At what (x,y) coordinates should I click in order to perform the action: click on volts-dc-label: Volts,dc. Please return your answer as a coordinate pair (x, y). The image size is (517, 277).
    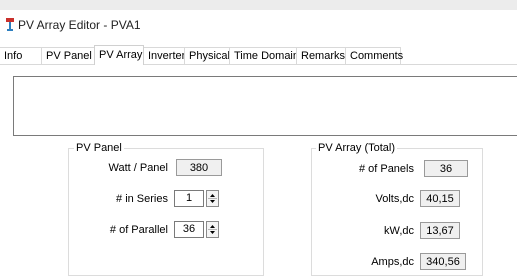
    Looking at the image, I should click on (394, 199).